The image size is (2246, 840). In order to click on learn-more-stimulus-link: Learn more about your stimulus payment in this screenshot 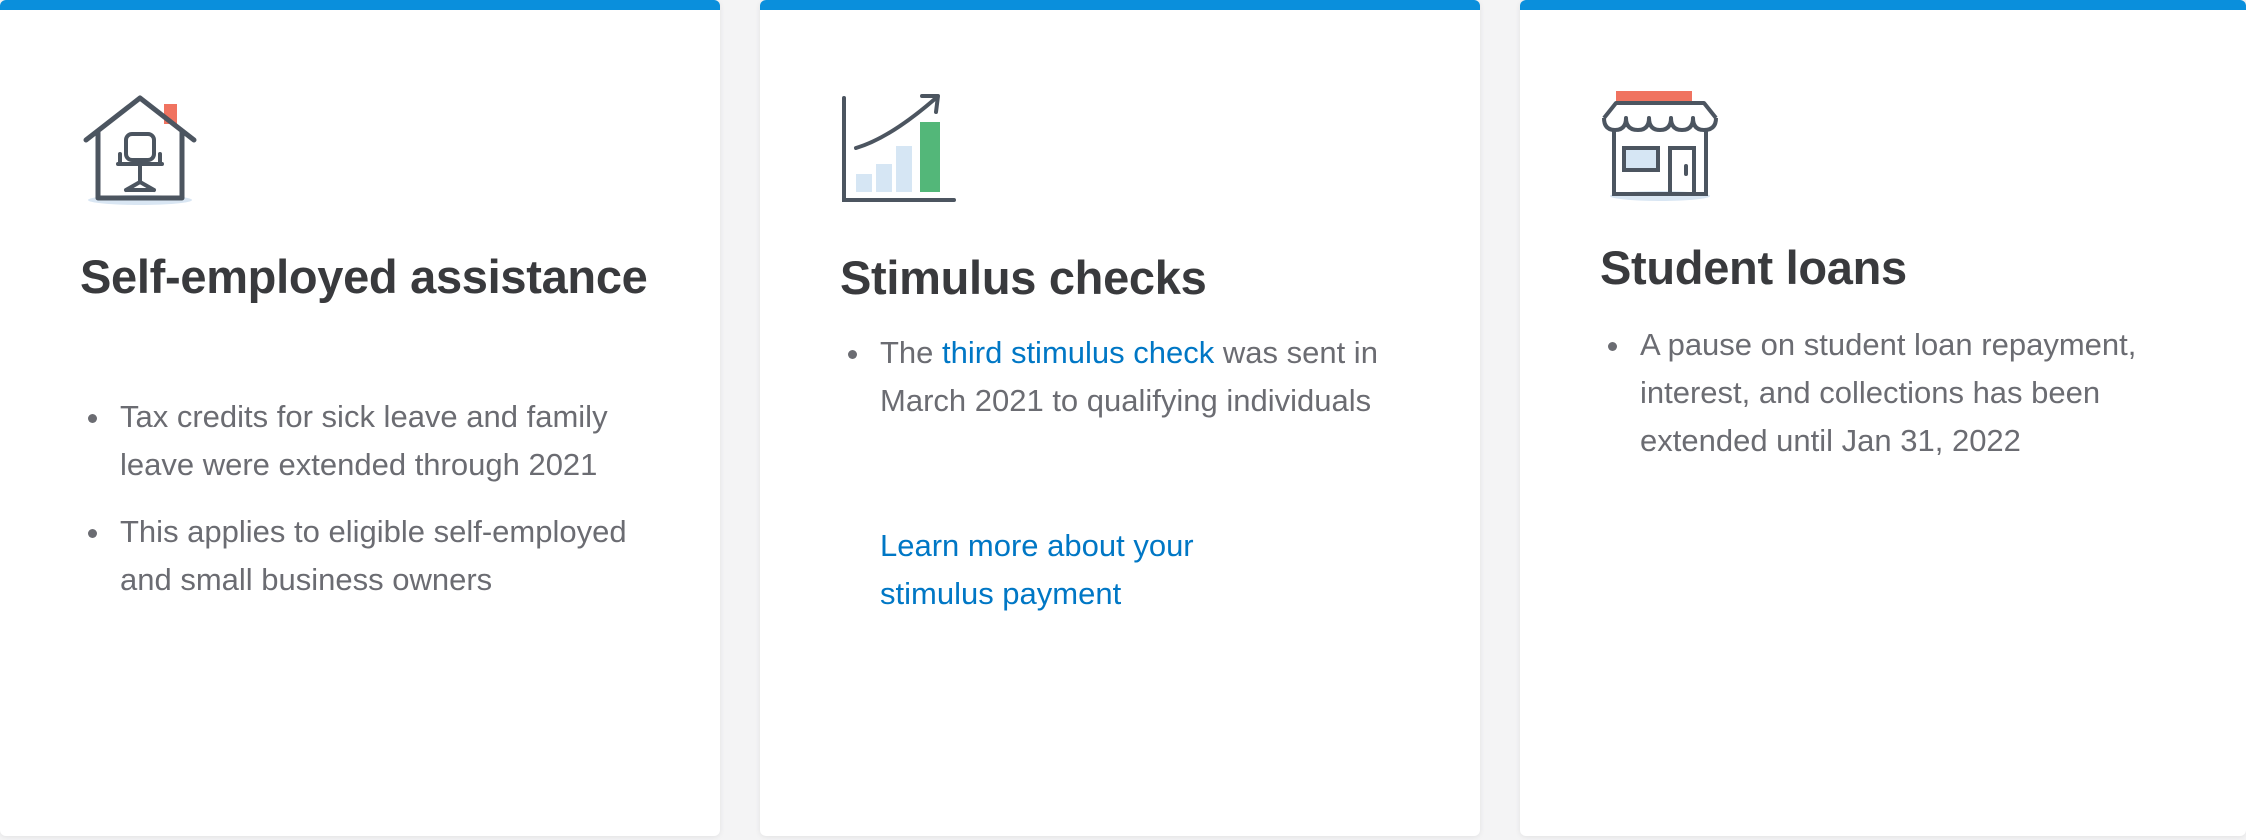, I will do `click(1090, 570)`.